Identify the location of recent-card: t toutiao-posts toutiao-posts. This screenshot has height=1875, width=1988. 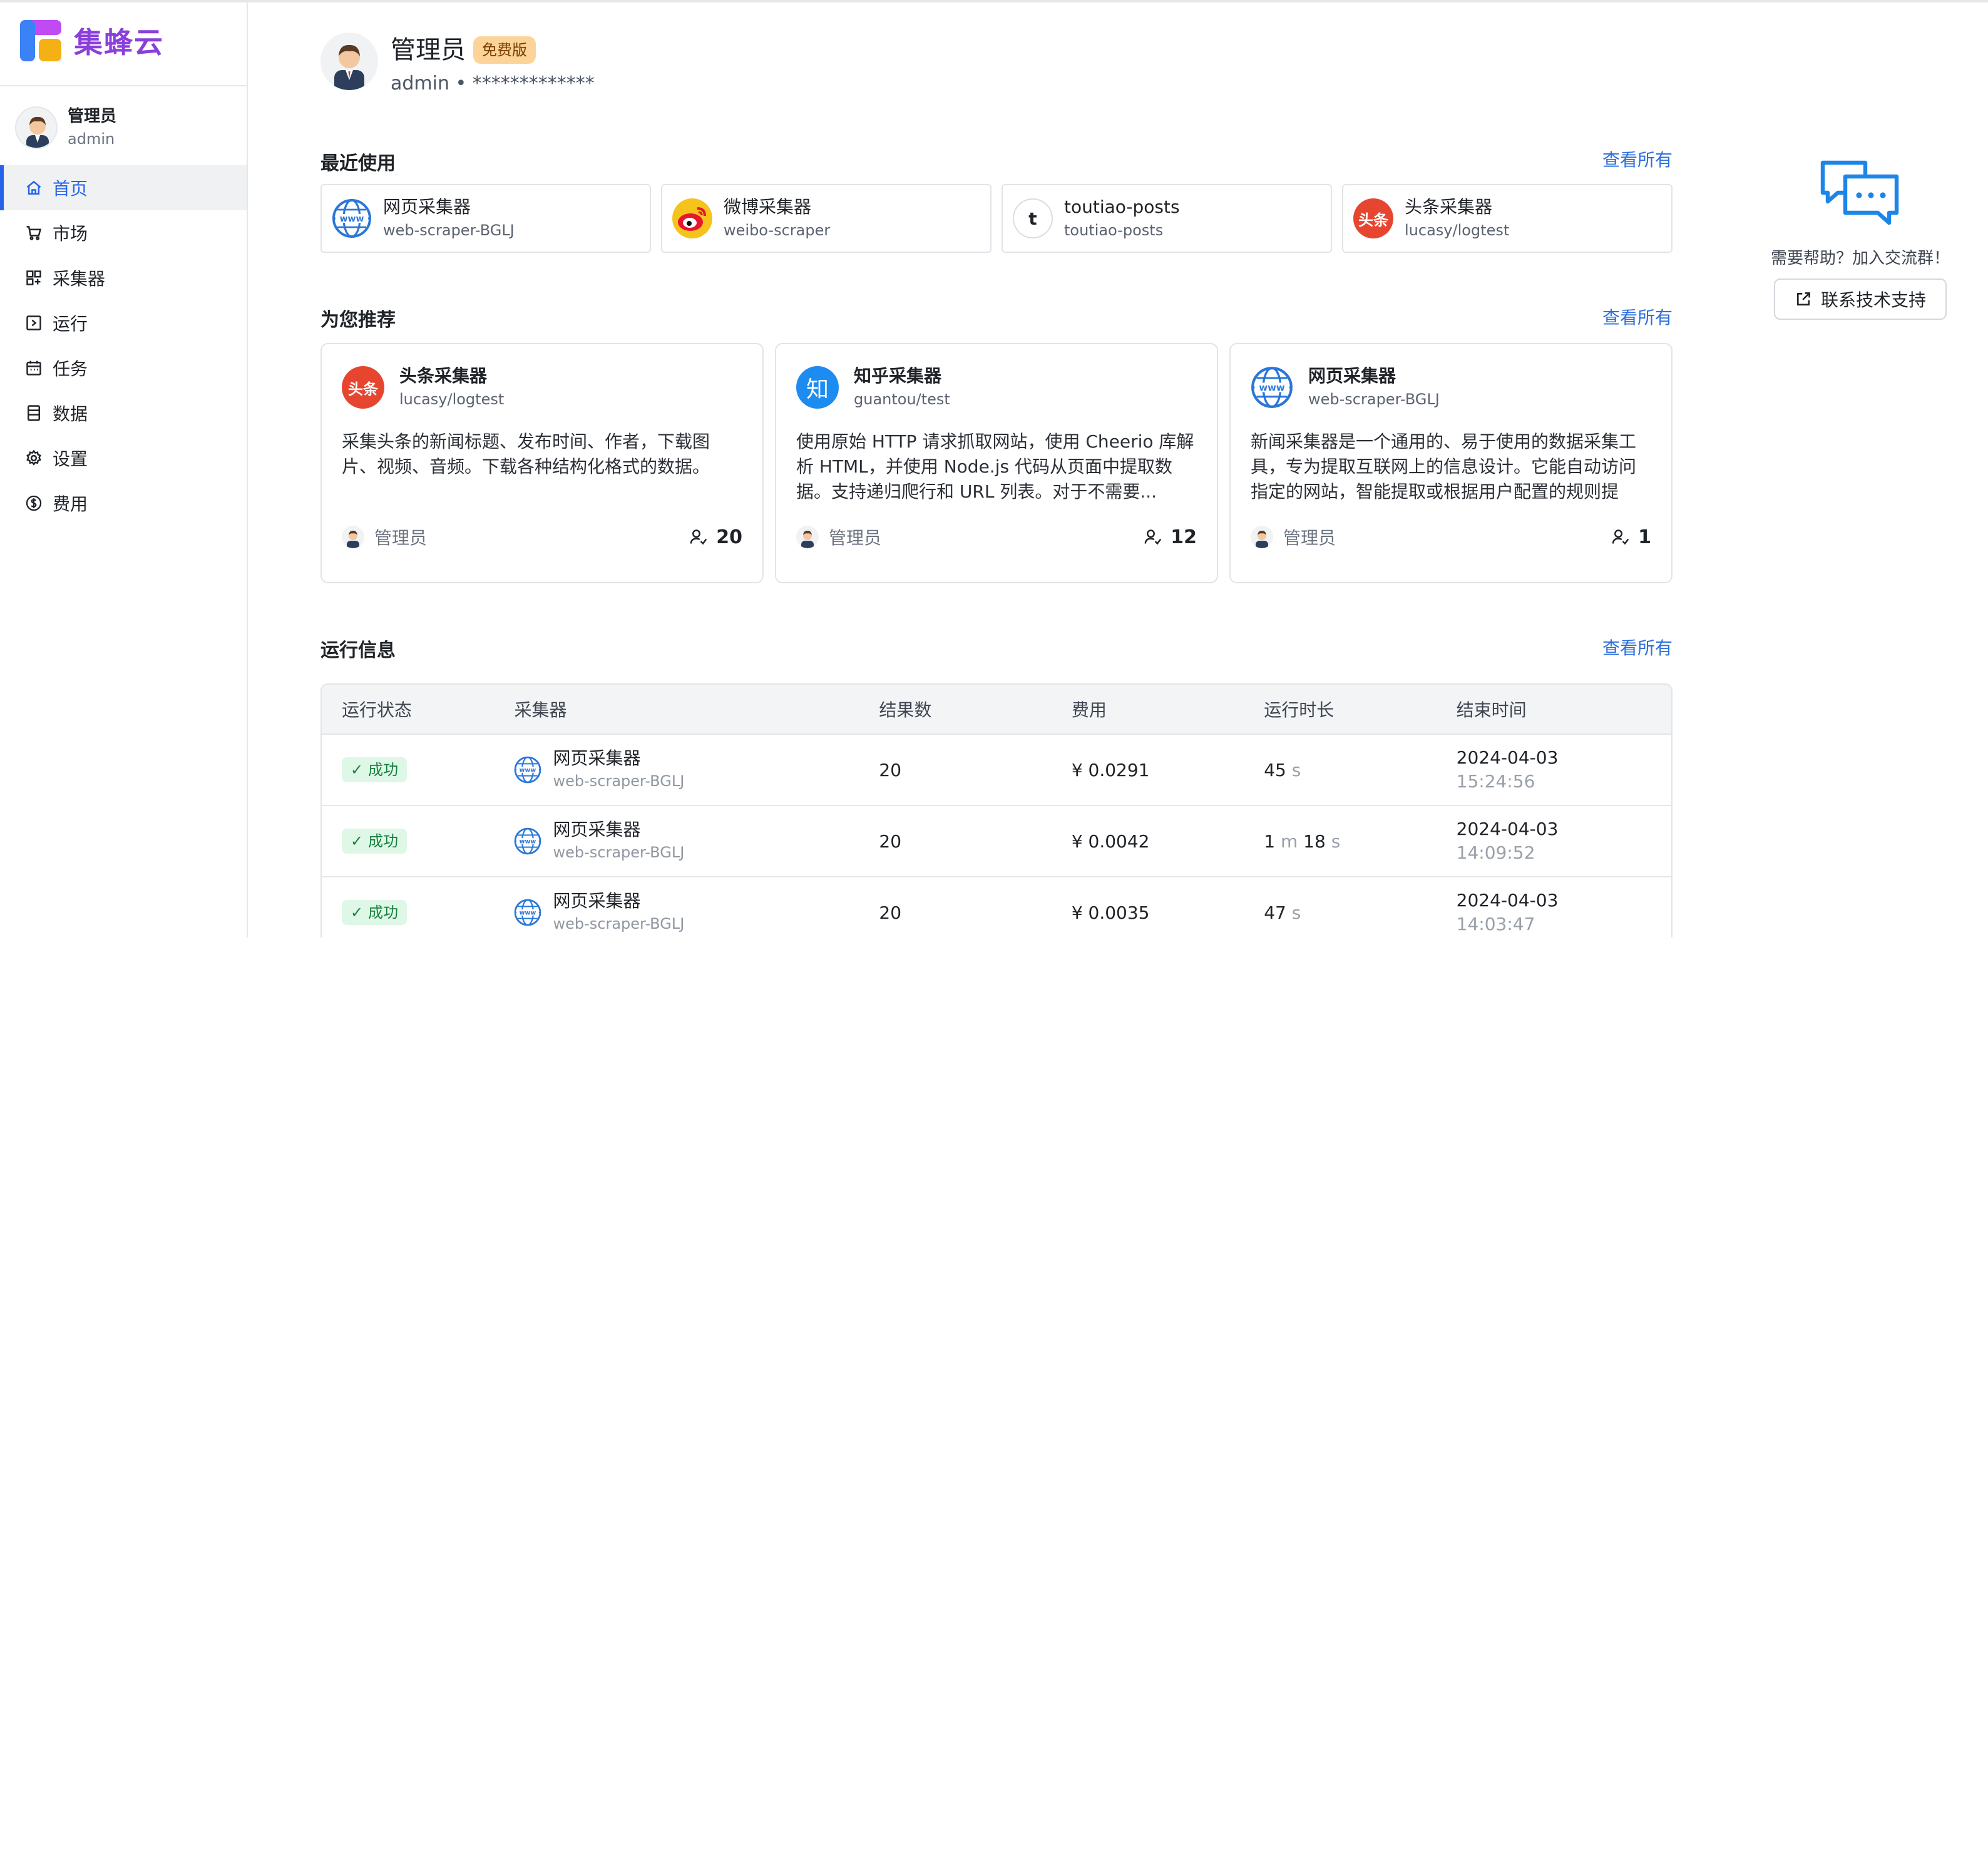
(1167, 218).